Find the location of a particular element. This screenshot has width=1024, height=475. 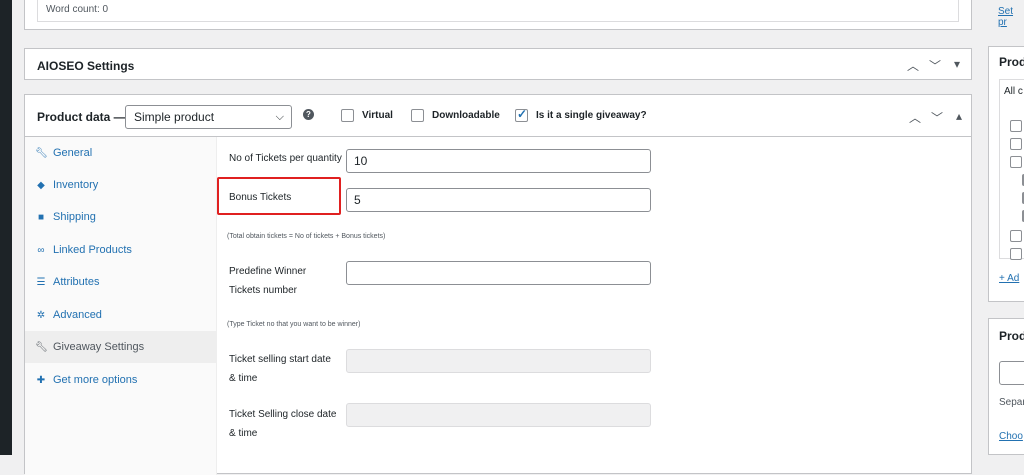

selling-close-label: Ticket Selling close date is located at coordinates (283, 414).